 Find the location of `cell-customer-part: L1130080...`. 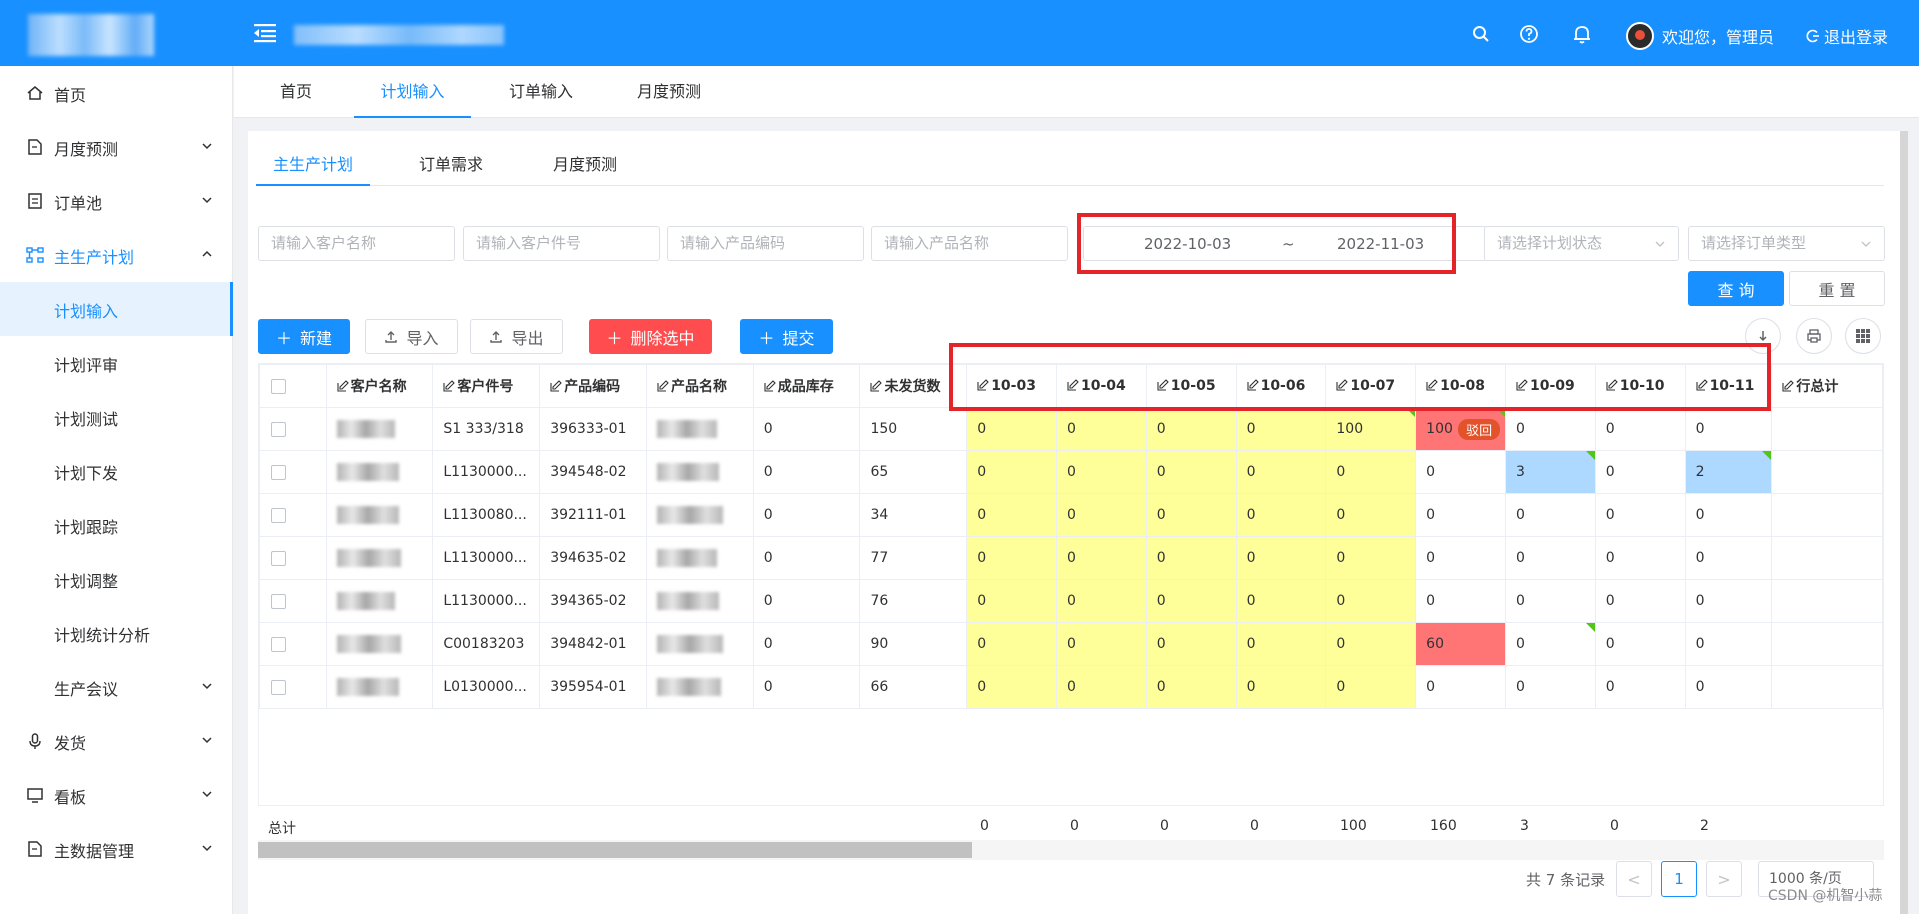

cell-customer-part: L1130080... is located at coordinates (486, 515).